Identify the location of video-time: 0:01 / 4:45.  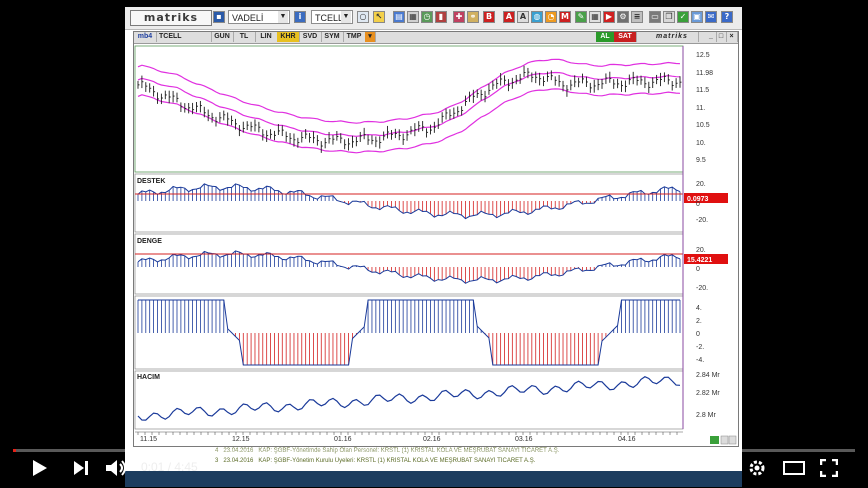
(169, 467).